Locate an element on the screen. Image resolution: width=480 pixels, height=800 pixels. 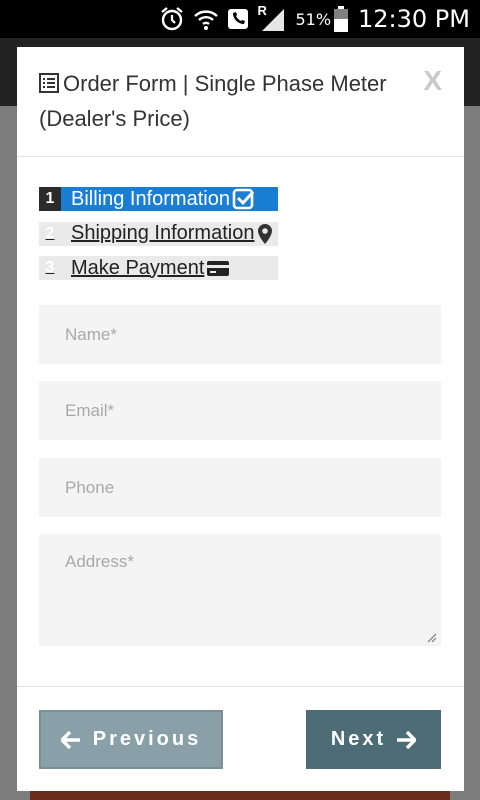
signal-icon: R is located at coordinates (271, 17).